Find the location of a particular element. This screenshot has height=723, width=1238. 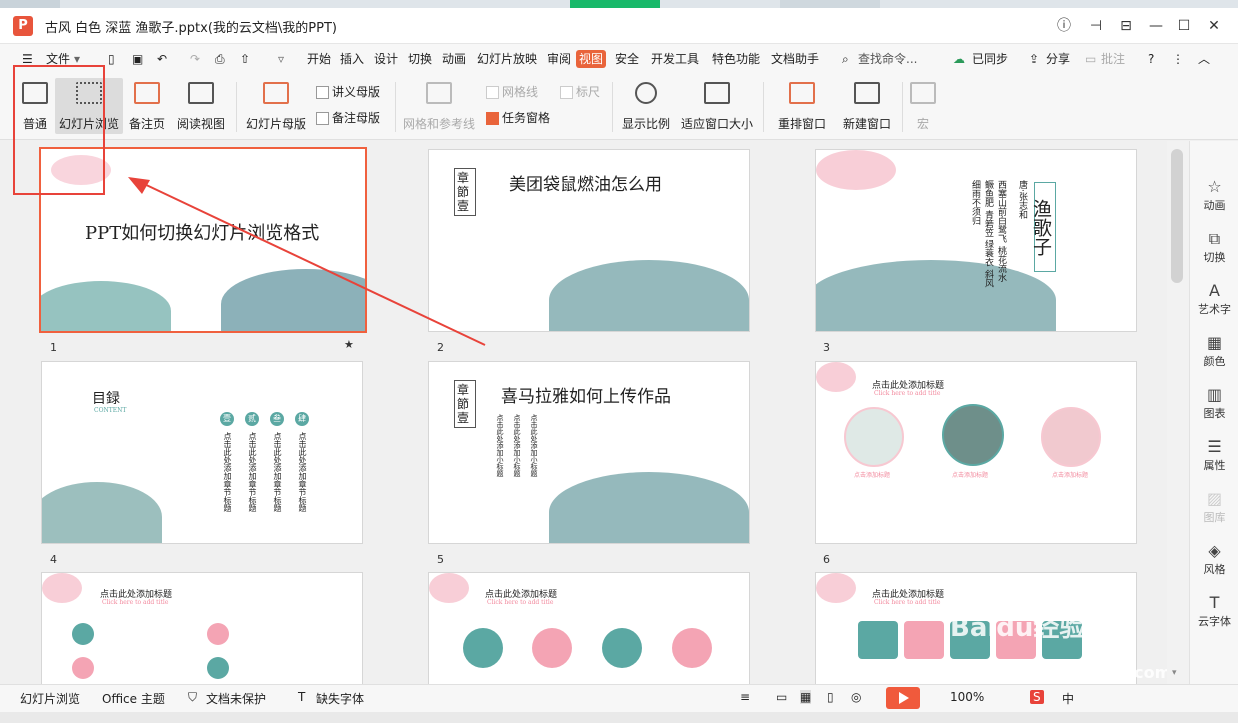

style-icon: ◈ is located at coordinates (1214, 550).